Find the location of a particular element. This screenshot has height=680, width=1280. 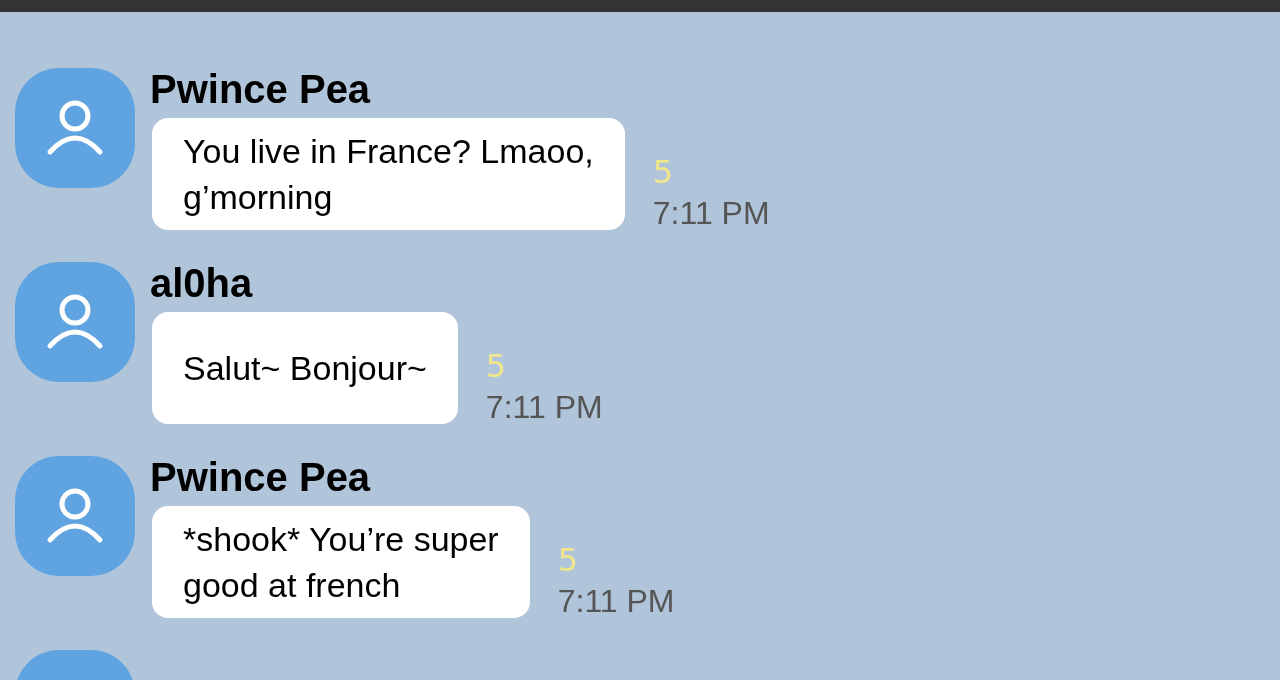

message-bubble: You live in France? Lmaoo, g’morning is located at coordinates (388, 174).